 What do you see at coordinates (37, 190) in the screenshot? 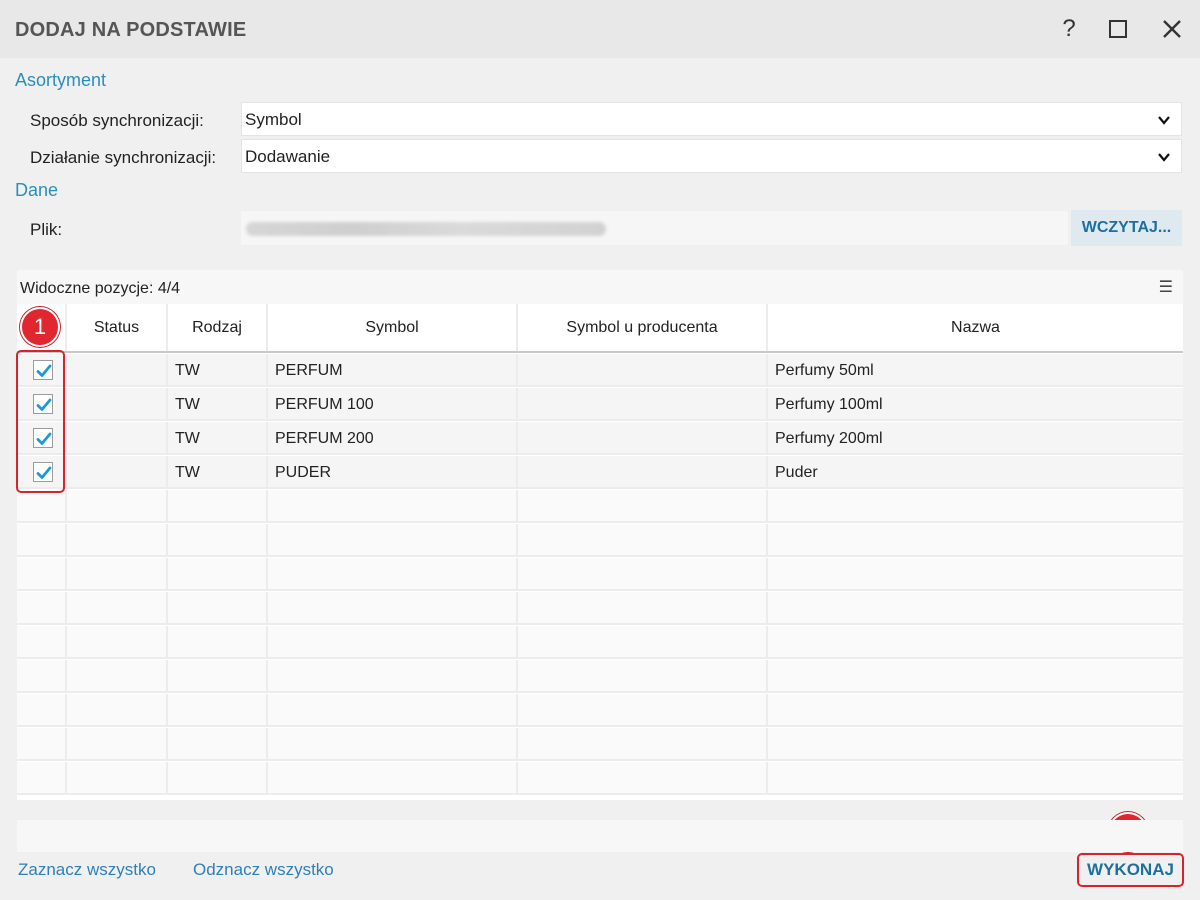
I see `section-data: Dane` at bounding box center [37, 190].